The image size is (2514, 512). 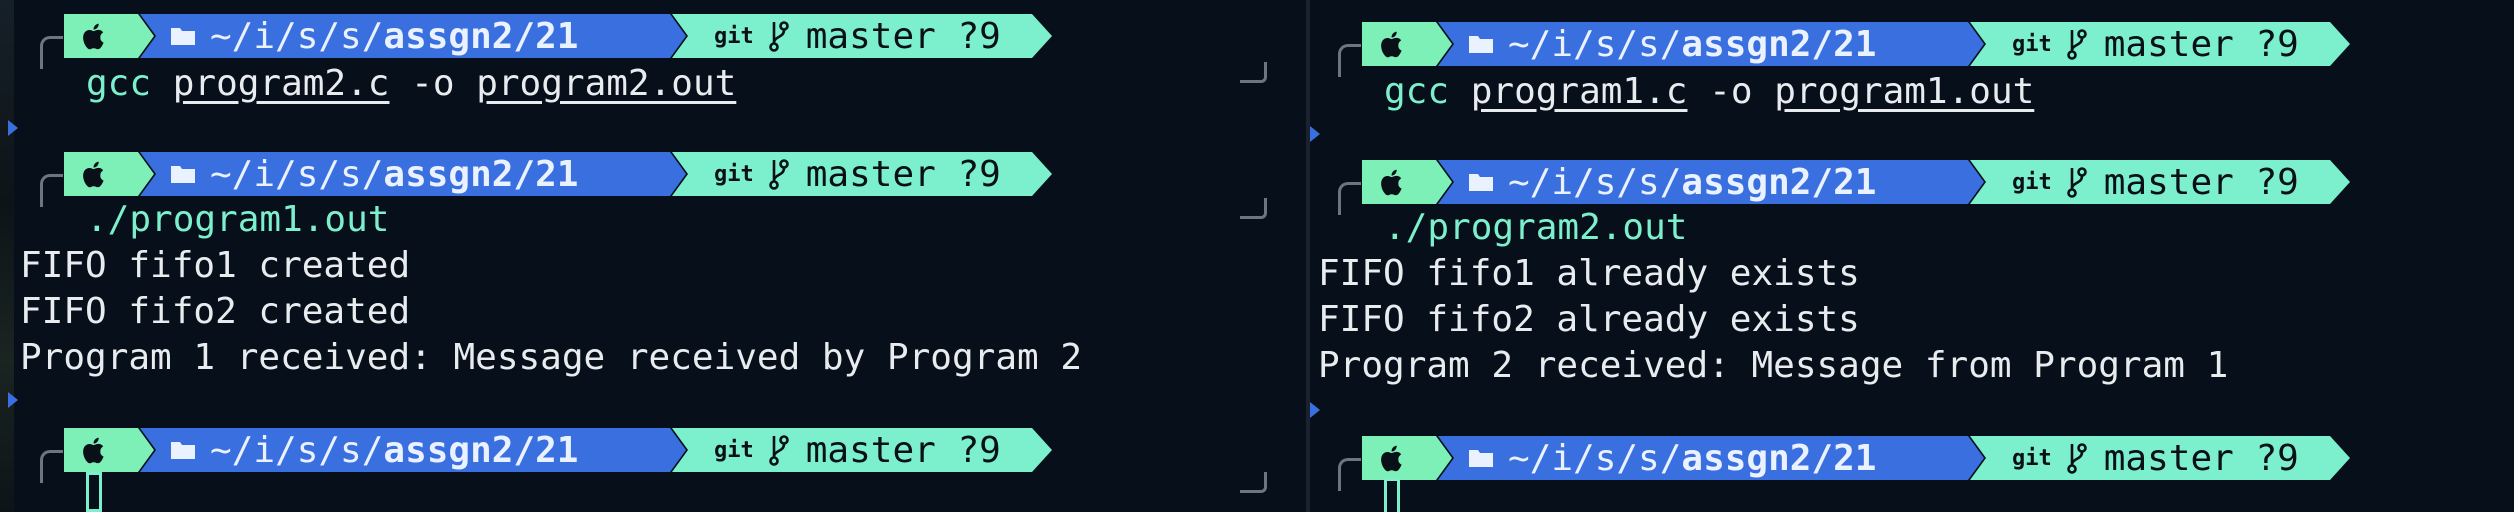 What do you see at coordinates (1579, 91) in the screenshot?
I see `command-arg: program1.c` at bounding box center [1579, 91].